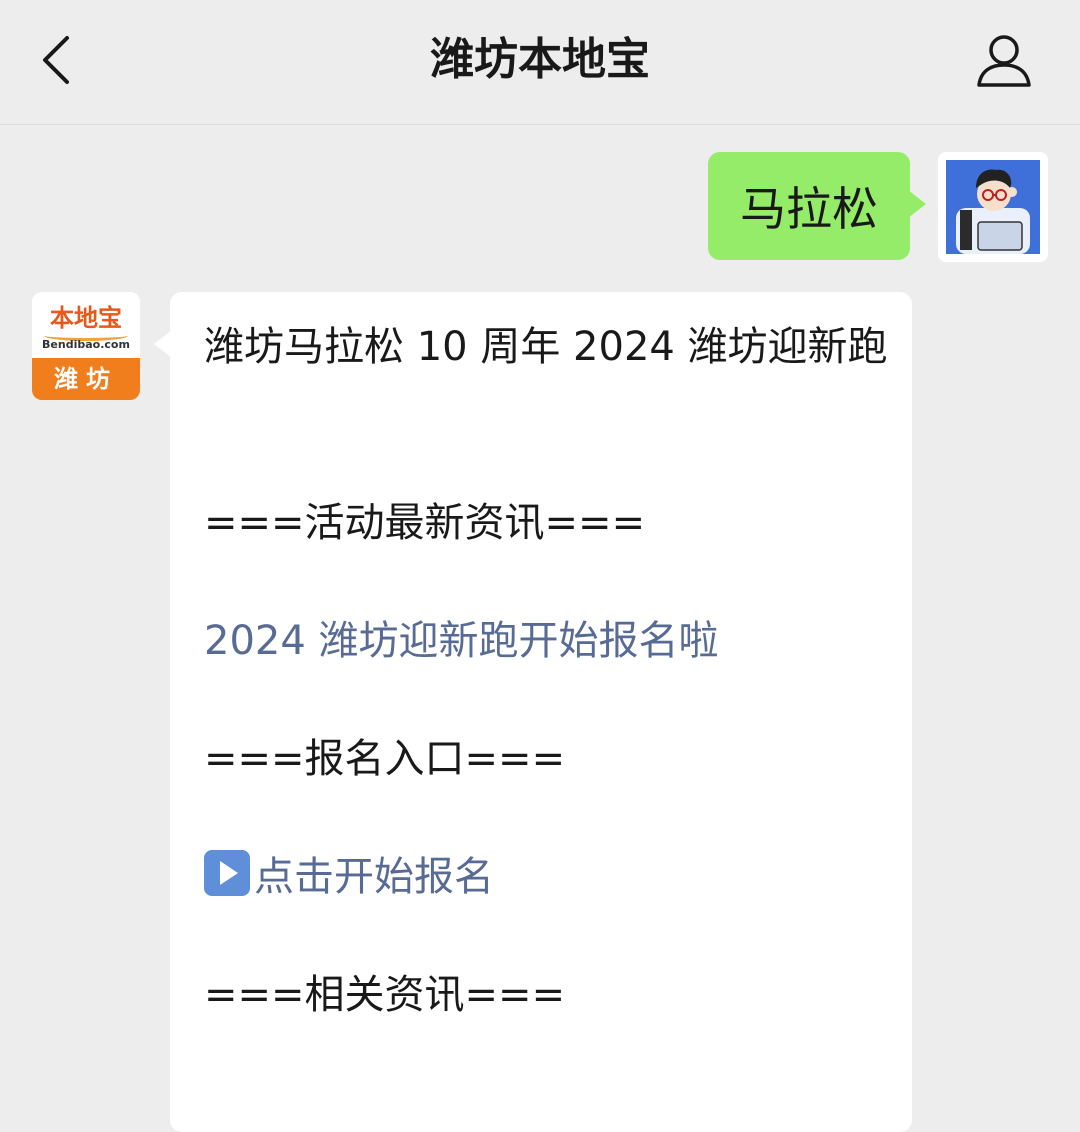 This screenshot has height=1132, width=1080. I want to click on bendibao-logo: 本地宝 Bendibao.com, so click(86, 325).